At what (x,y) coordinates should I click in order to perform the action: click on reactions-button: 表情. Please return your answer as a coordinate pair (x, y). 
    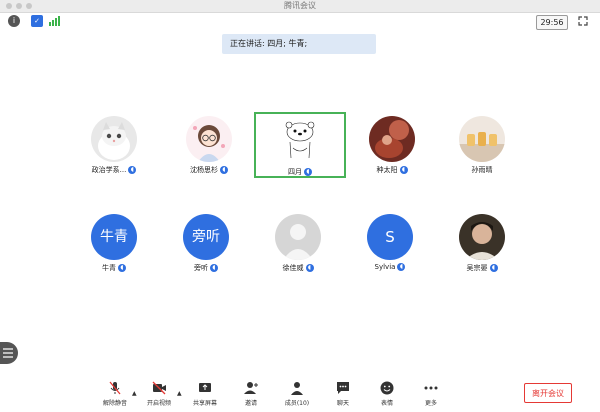
    Looking at the image, I should click on (387, 393).